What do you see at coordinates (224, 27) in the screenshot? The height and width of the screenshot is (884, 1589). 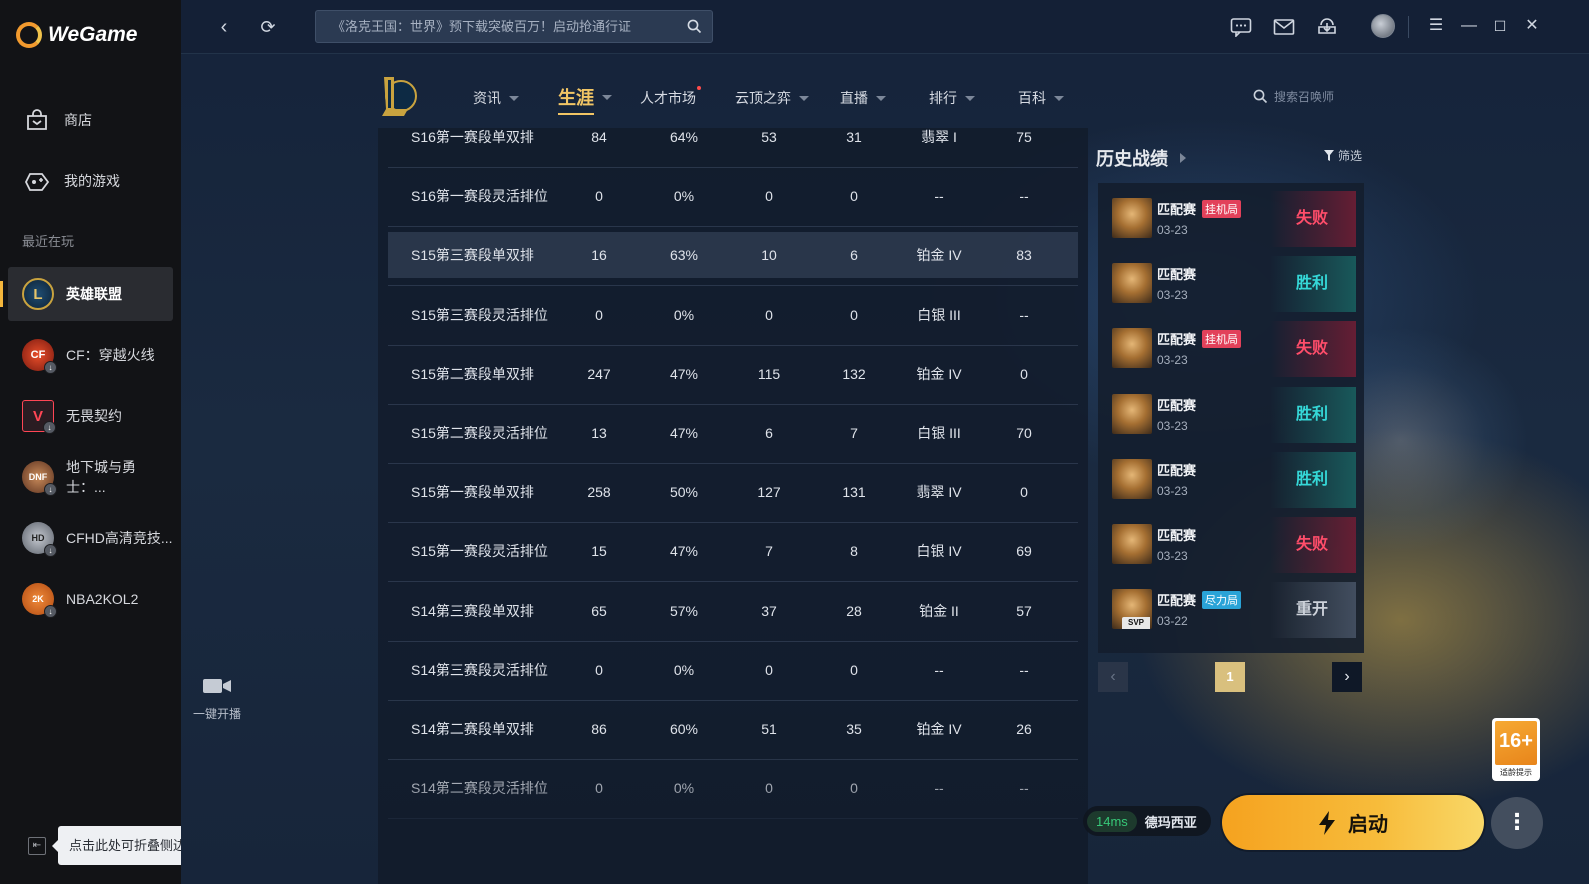 I see `back-button: ‹` at bounding box center [224, 27].